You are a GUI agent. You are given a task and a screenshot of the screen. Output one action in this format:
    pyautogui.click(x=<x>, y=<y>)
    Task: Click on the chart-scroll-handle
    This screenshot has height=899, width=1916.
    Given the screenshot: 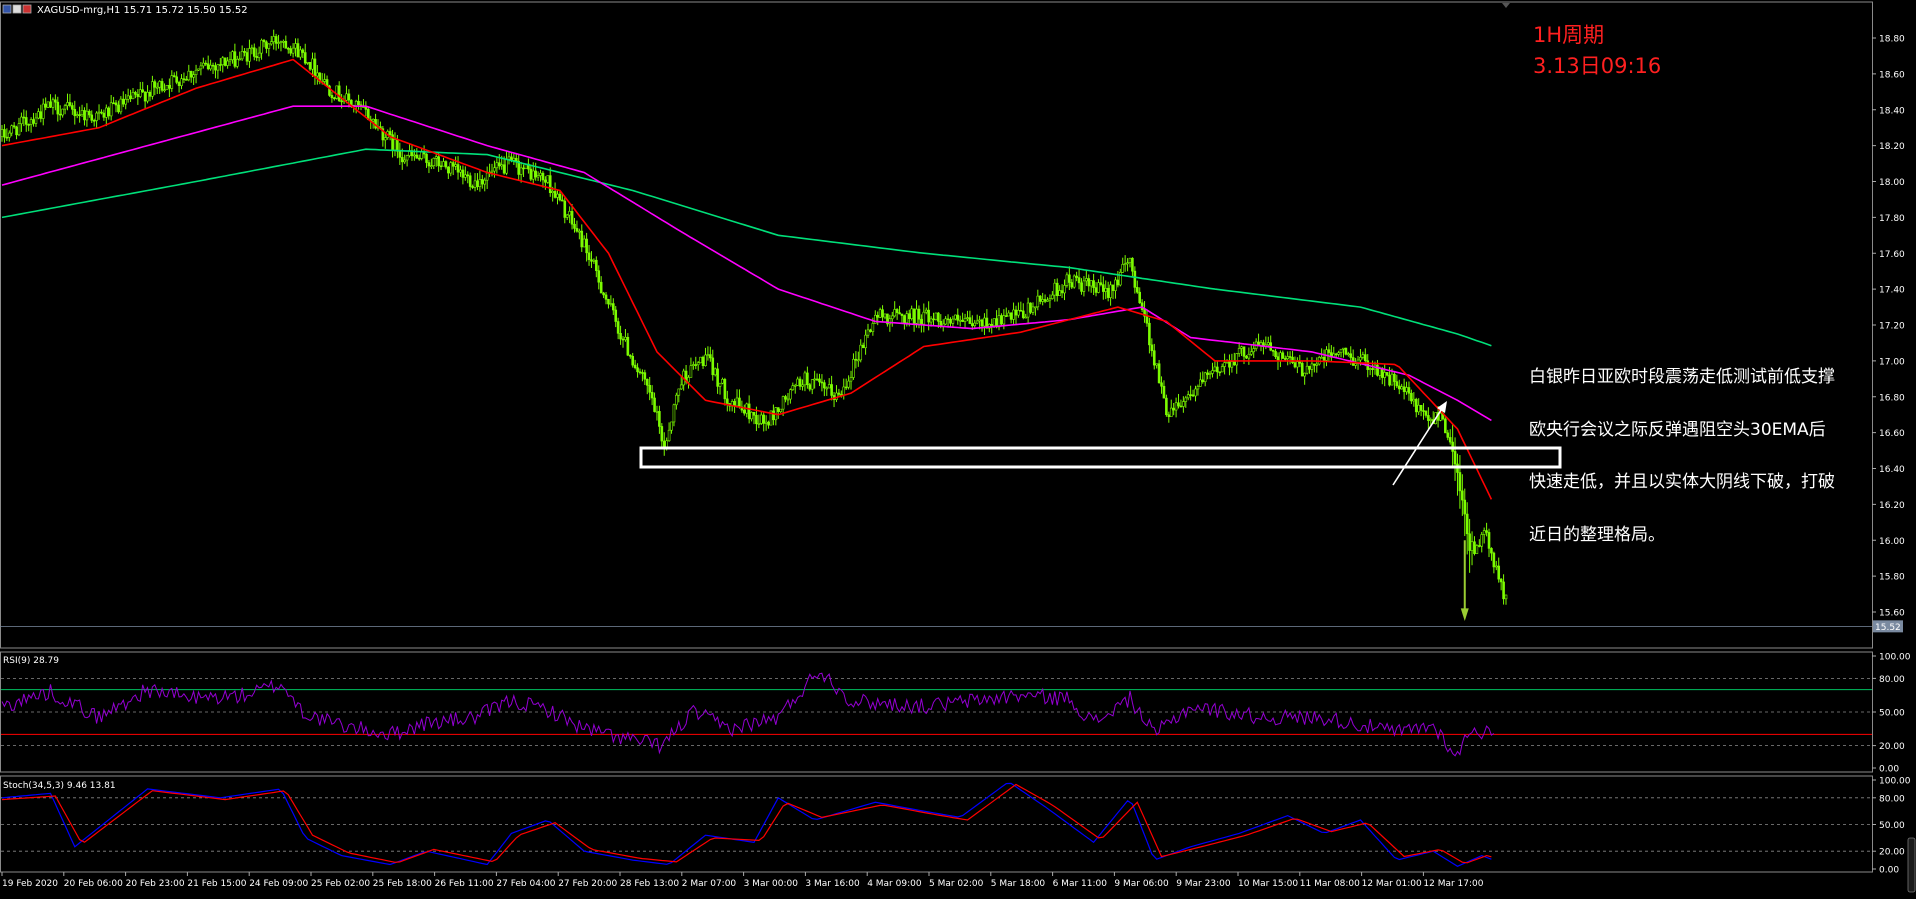 What is the action you would take?
    pyautogui.click(x=1911, y=865)
    